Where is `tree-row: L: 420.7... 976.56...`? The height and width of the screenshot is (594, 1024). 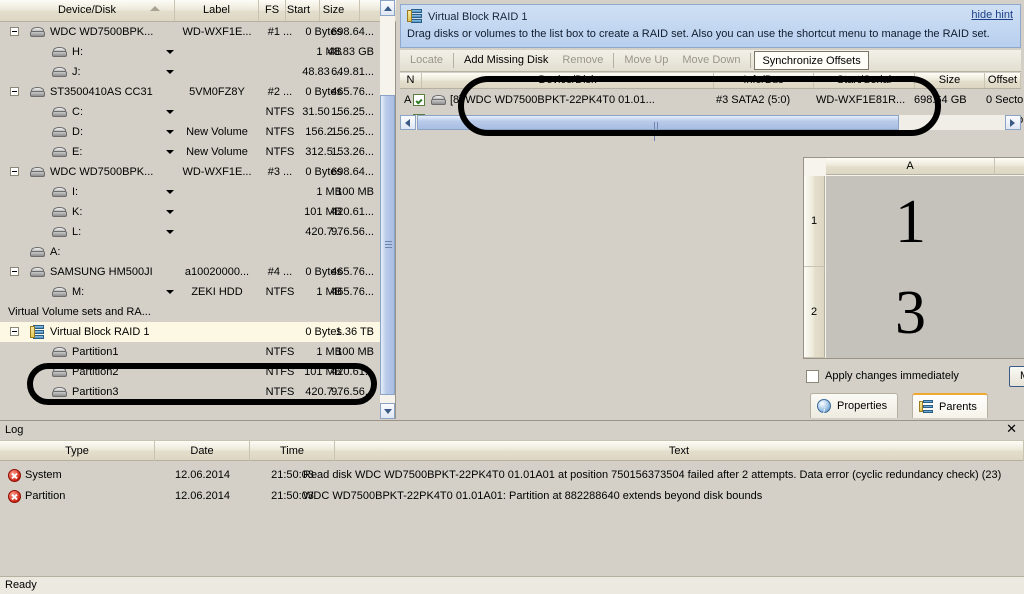
tree-row: L: 420.7... 976.56... is located at coordinates (190, 232).